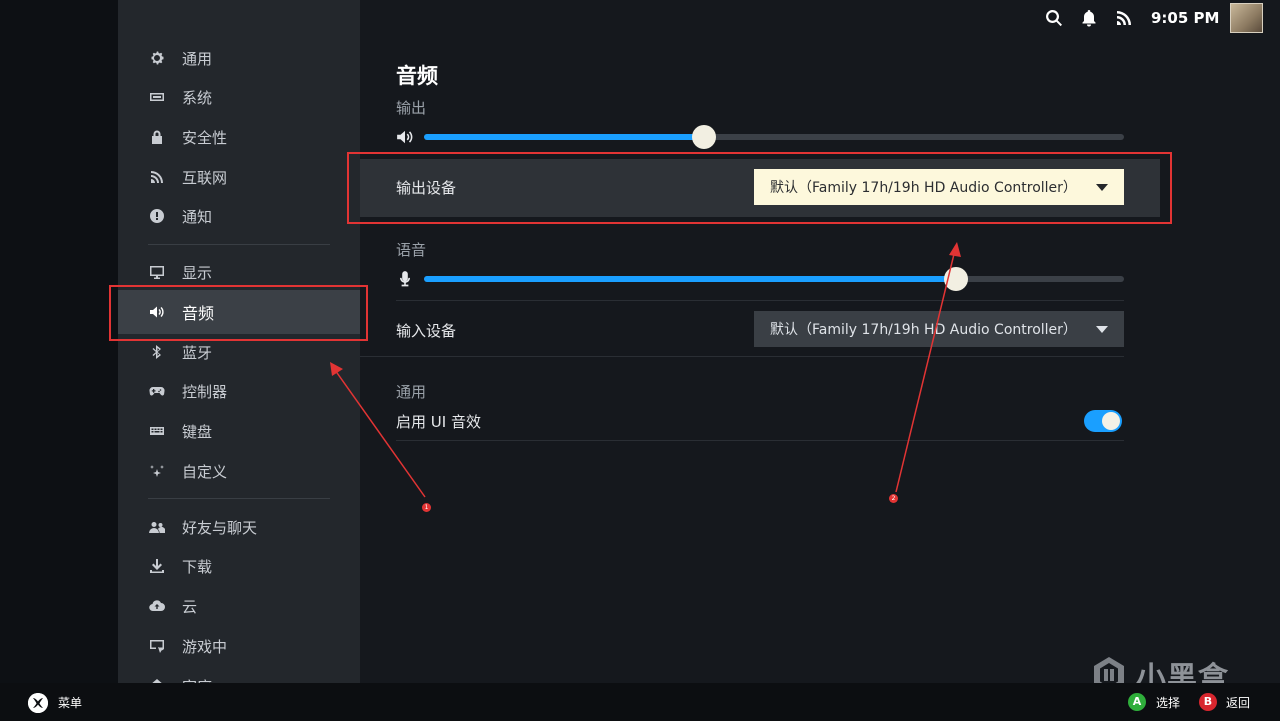 The height and width of the screenshot is (721, 1280). I want to click on voice-volume-knob, so click(956, 279).